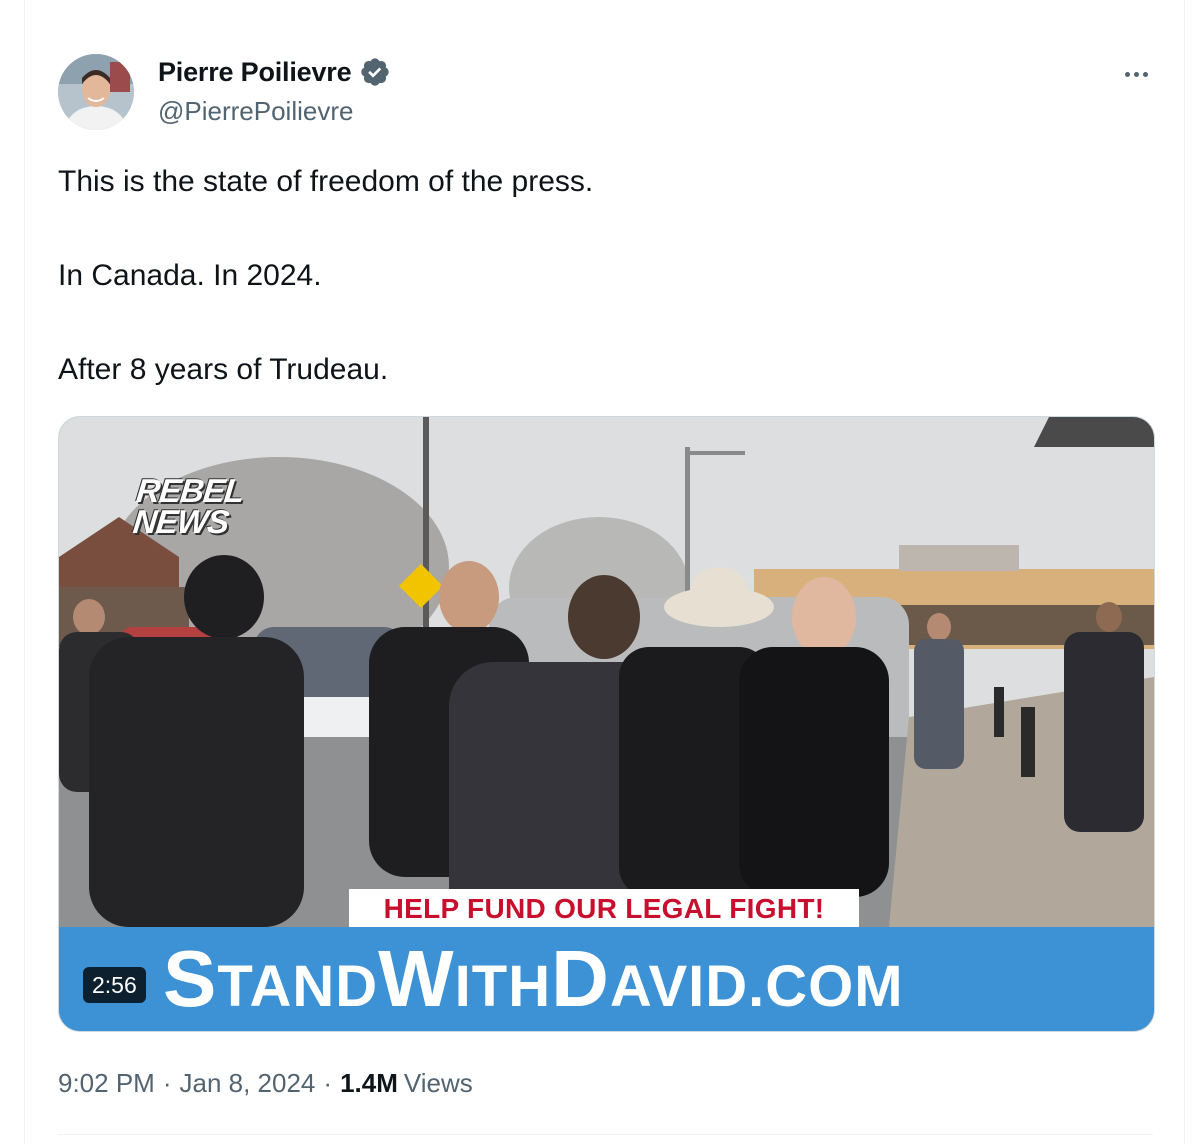 The height and width of the screenshot is (1144, 1200). Describe the element at coordinates (605, 1134) in the screenshot. I see `divider` at that location.